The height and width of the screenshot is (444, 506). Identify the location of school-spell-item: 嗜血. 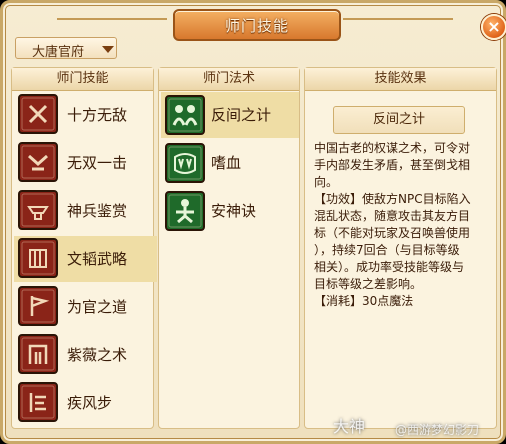
(230, 163).